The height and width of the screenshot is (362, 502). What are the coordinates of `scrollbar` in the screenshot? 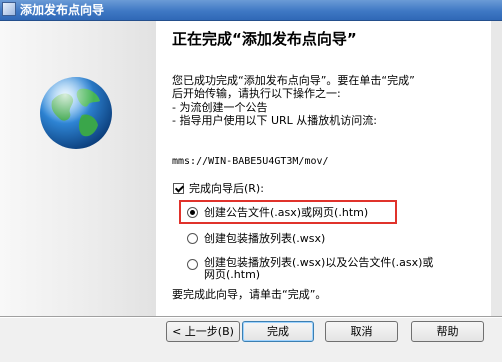 It's located at (496, 168).